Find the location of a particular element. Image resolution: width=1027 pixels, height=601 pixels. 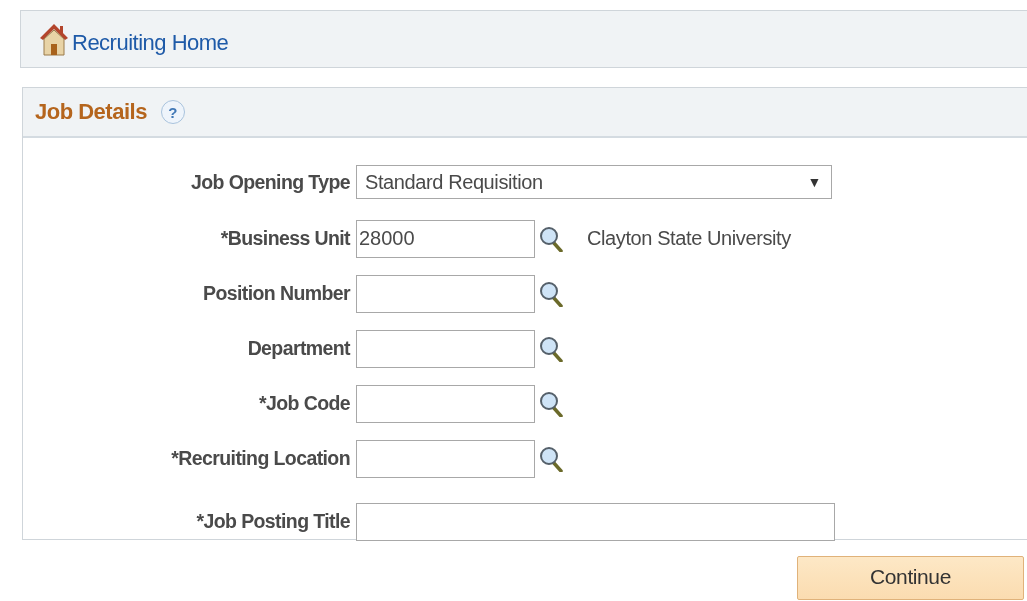

field-label: Department is located at coordinates (299, 348).